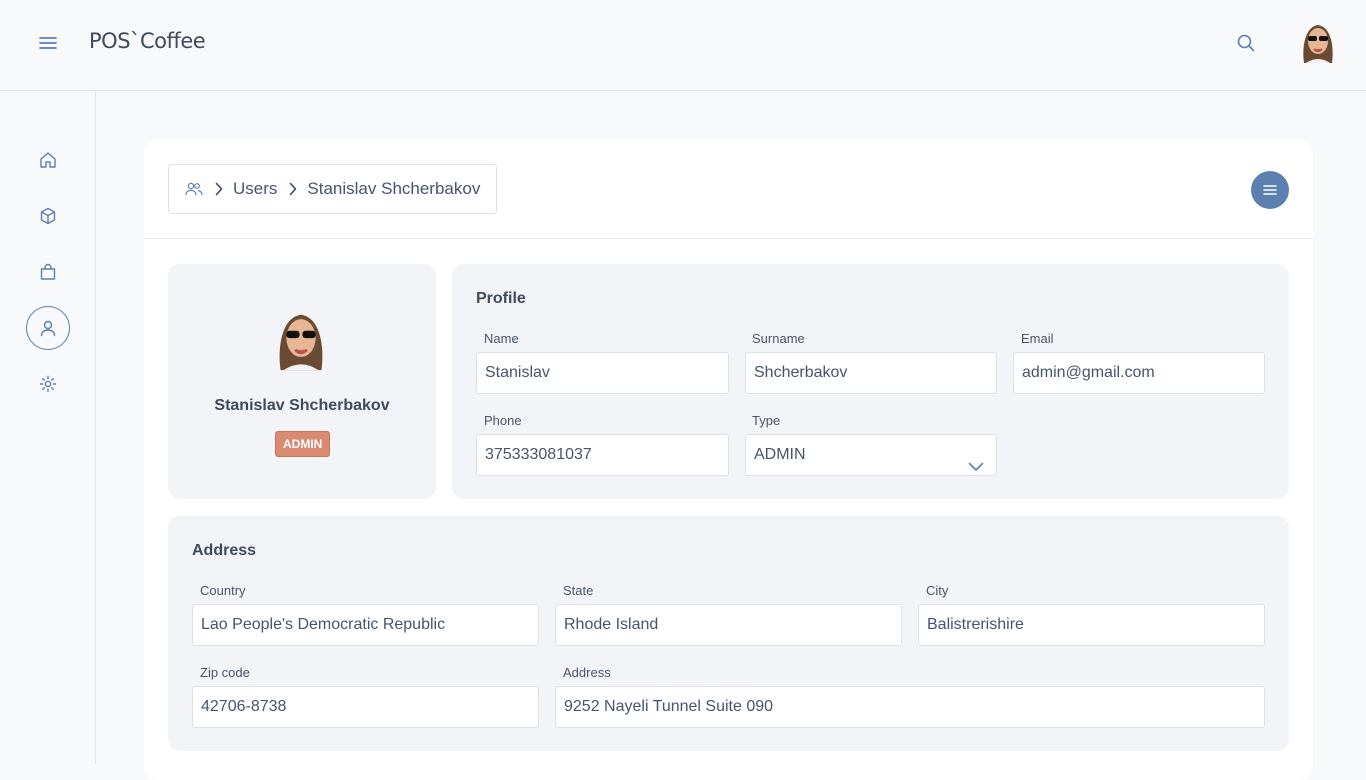  Describe the element at coordinates (778, 338) in the screenshot. I see `surname-label: Surname` at that location.